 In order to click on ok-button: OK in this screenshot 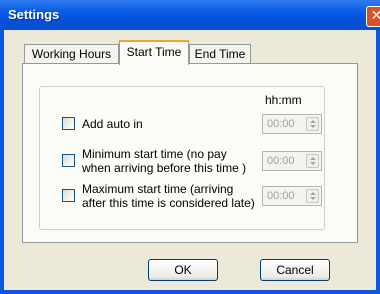, I will do `click(183, 270)`.